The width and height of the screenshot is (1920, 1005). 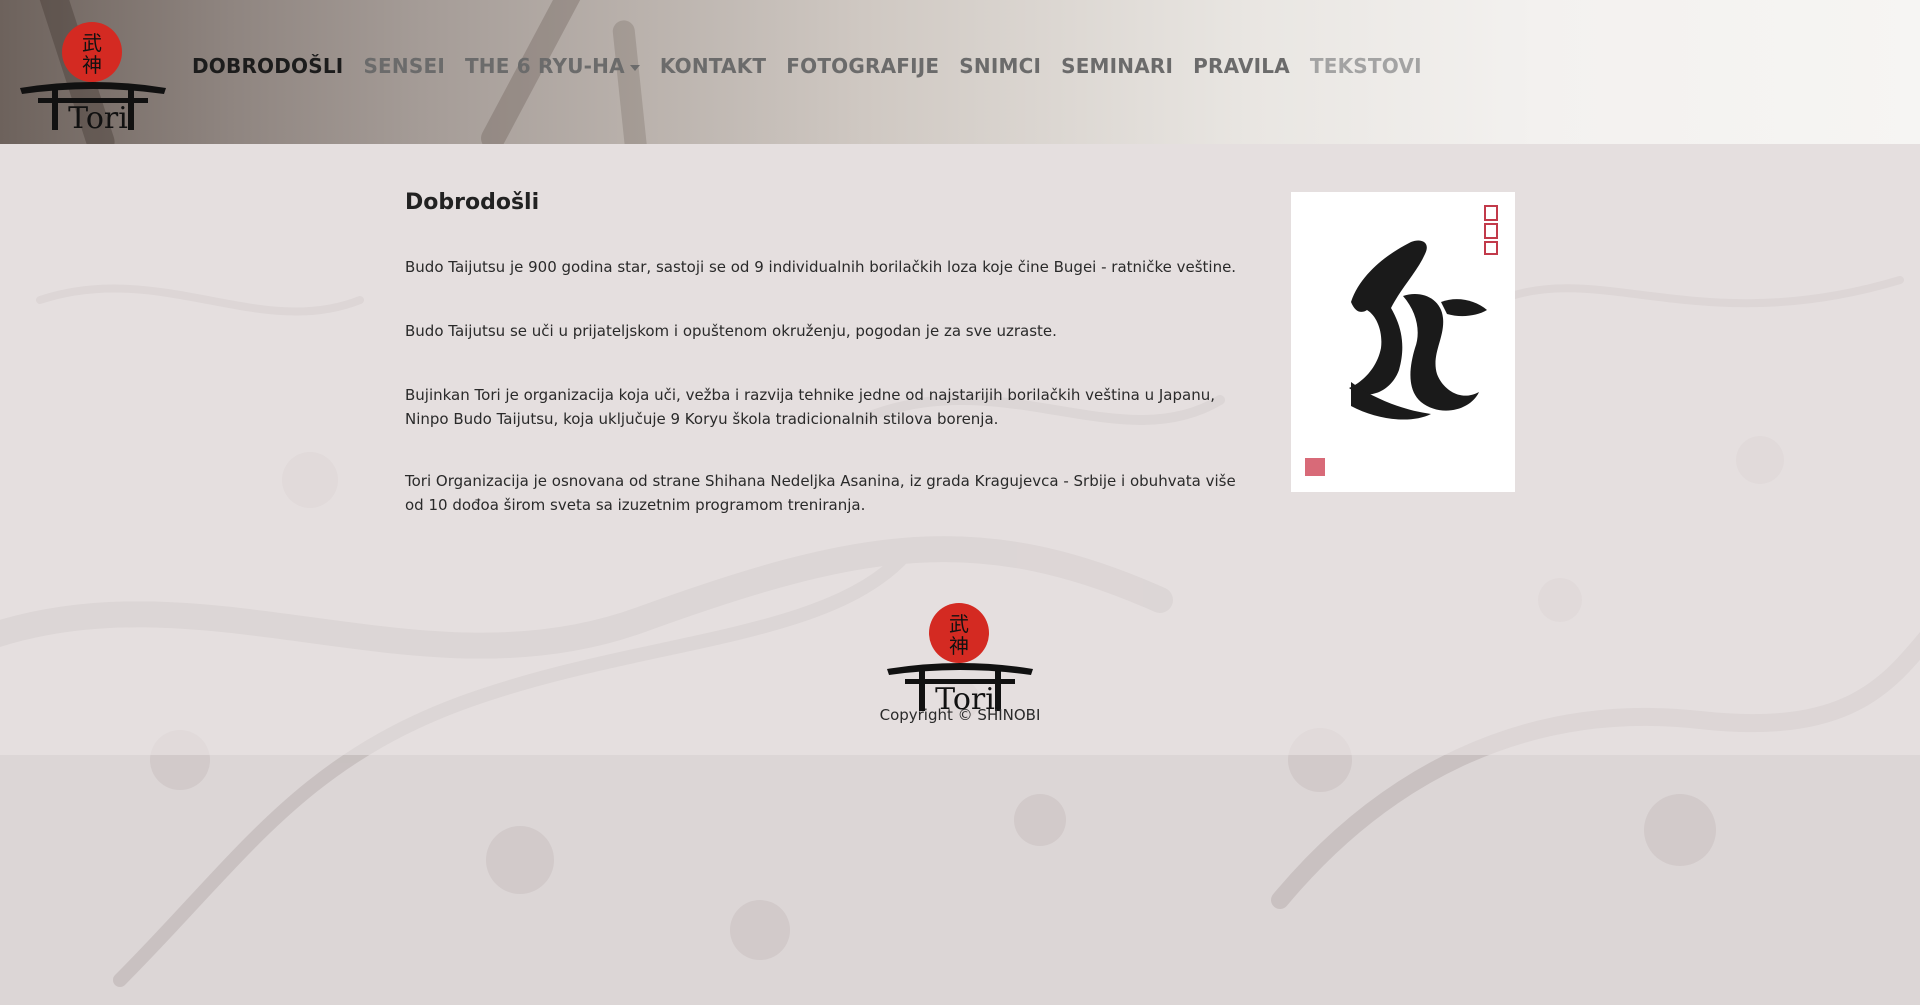 What do you see at coordinates (404, 66) in the screenshot?
I see `nav-item-sensei: SENSEI` at bounding box center [404, 66].